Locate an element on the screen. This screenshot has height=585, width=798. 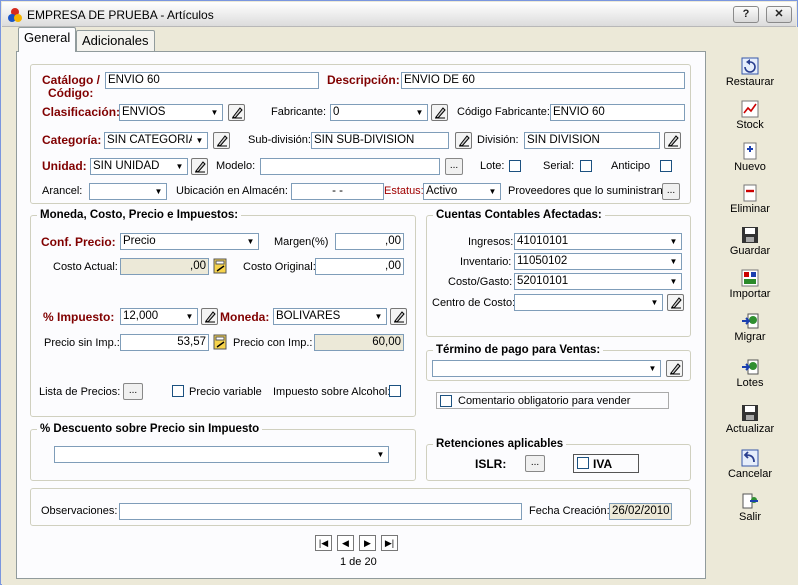
codigo-input: ENVIO 60 is located at coordinates (212, 80).